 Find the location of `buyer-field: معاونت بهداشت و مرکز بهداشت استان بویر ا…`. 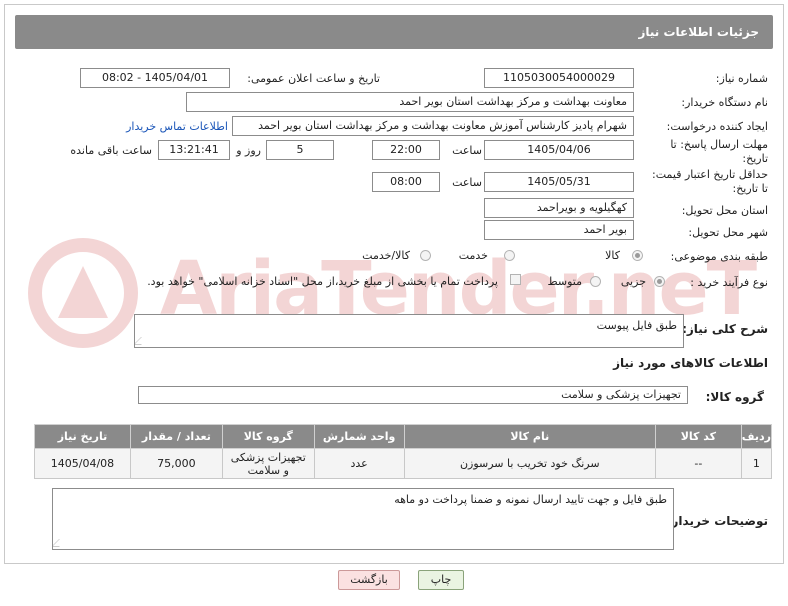

buyer-field: معاونت بهداشت و مرکز بهداشت استان بویر ا… is located at coordinates (410, 102).